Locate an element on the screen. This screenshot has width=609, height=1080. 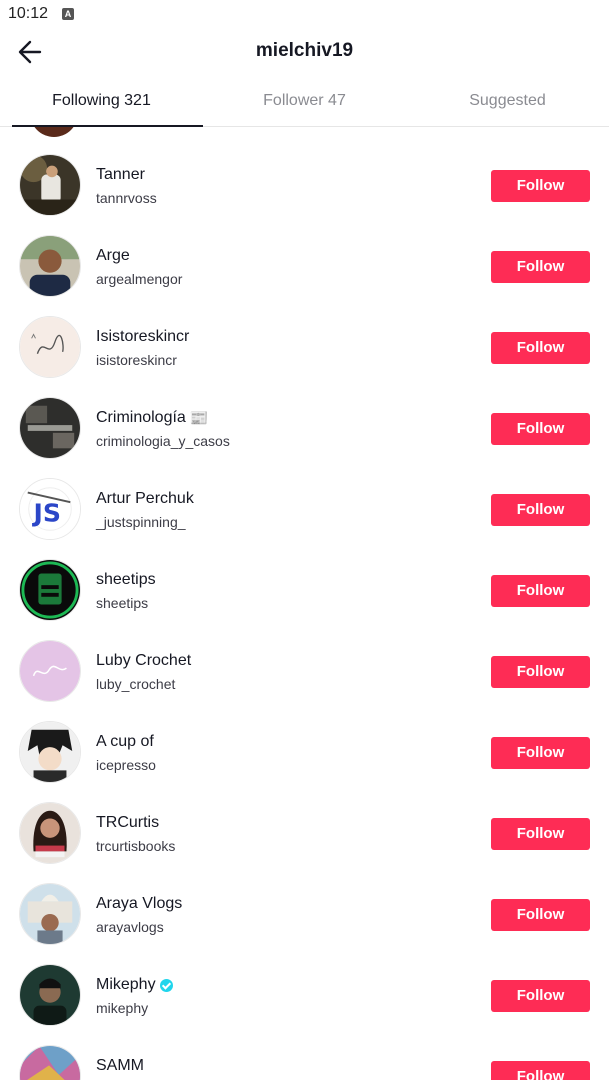
list-item: Isistoreskincr isistoreskincr Follow is located at coordinates (304, 346).